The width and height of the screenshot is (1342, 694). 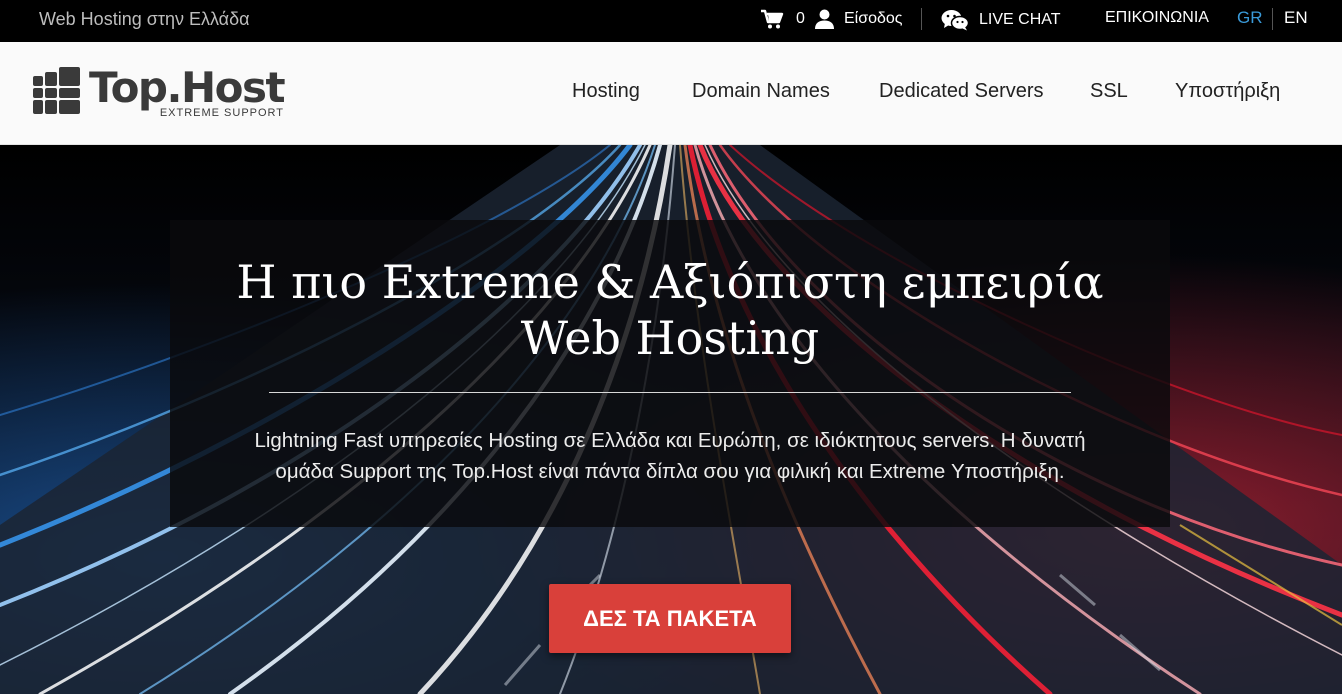 I want to click on nav-ssl: SSL, so click(x=1109, y=91).